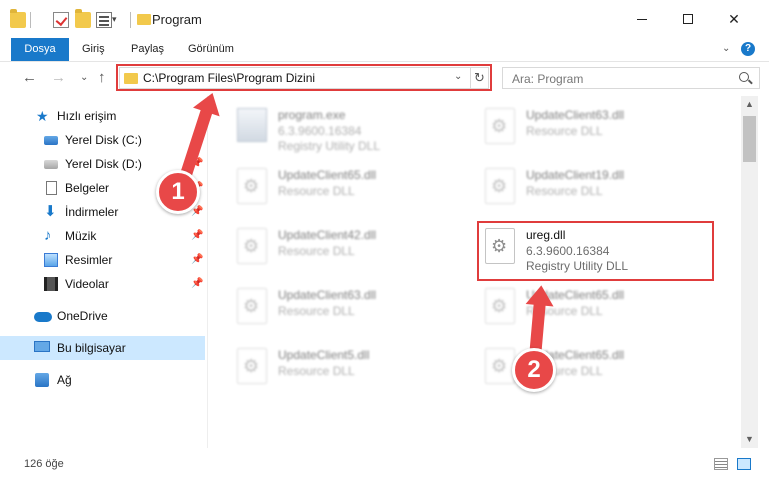 The width and height of the screenshot is (769, 493). I want to click on sidebar-item-this-pc: Bu bilgisayar, so click(102, 348).